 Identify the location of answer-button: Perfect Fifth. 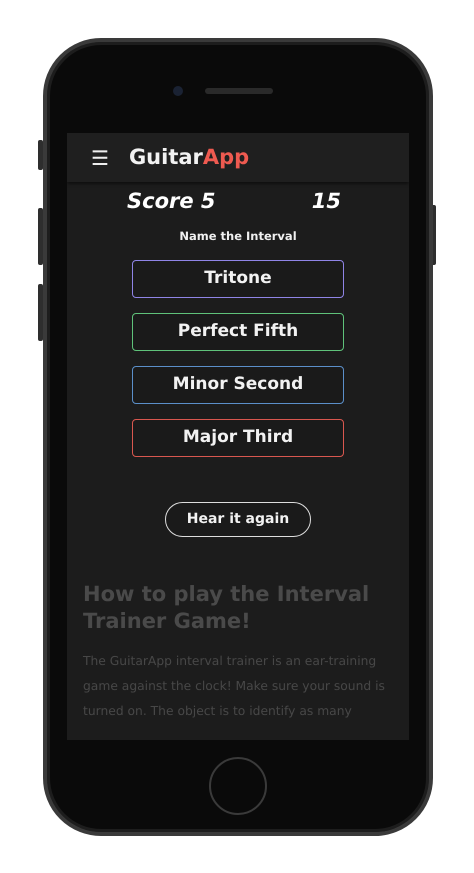
(238, 332).